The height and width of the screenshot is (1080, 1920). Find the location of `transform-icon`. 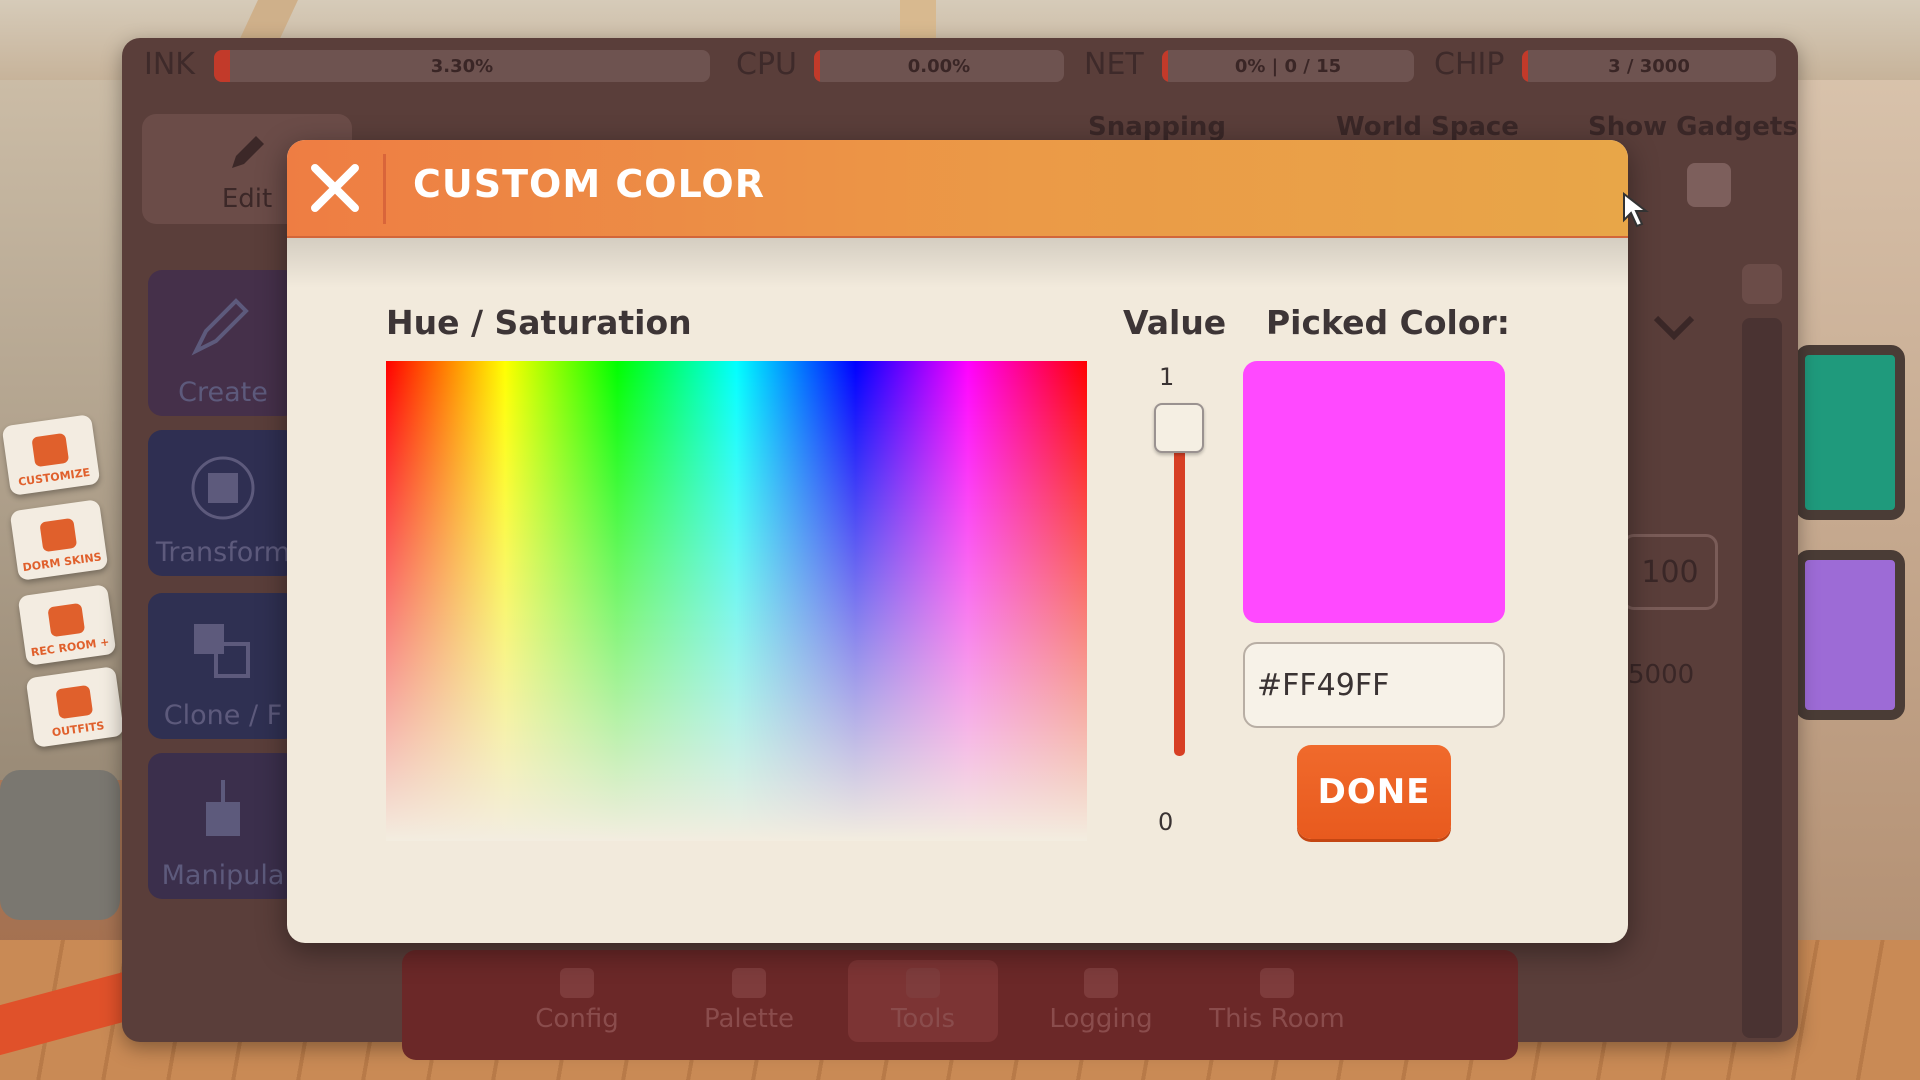

transform-icon is located at coordinates (223, 488).